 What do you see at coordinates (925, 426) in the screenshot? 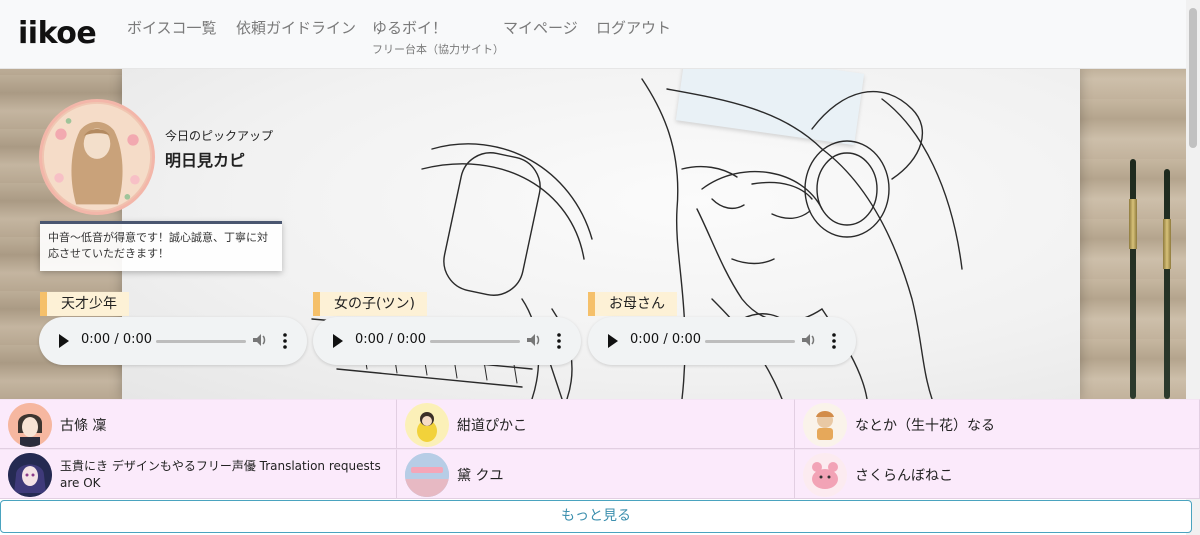
I see `voice-name: なとか（生十花）なる` at bounding box center [925, 426].